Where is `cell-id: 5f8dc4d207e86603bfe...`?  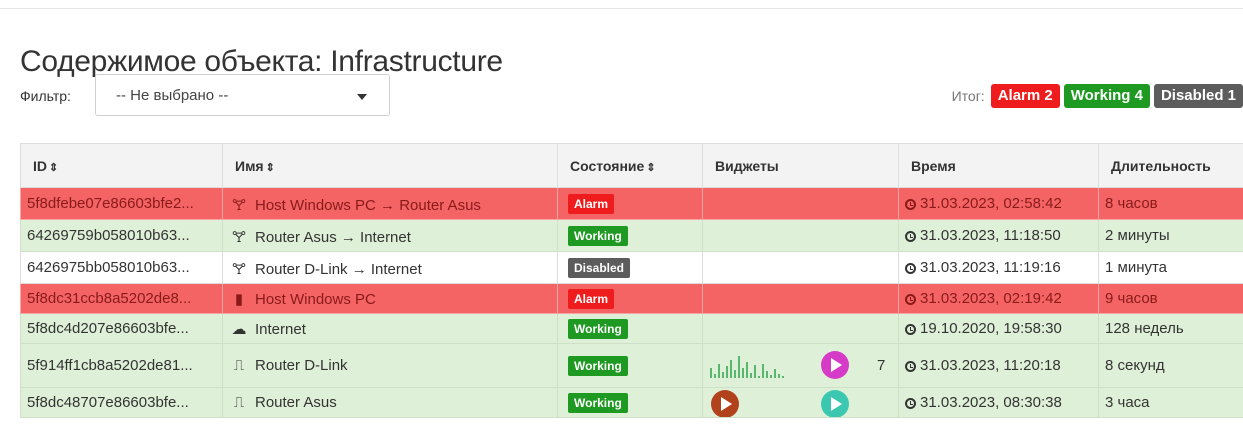 cell-id: 5f8dc4d207e86603bfe... is located at coordinates (121, 328).